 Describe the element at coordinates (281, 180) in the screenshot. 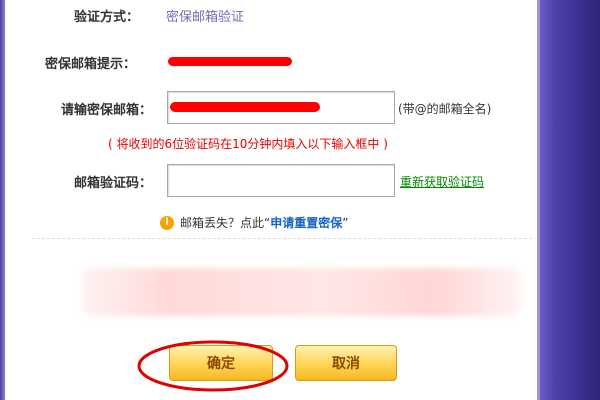

I see `verification-code-input` at that location.